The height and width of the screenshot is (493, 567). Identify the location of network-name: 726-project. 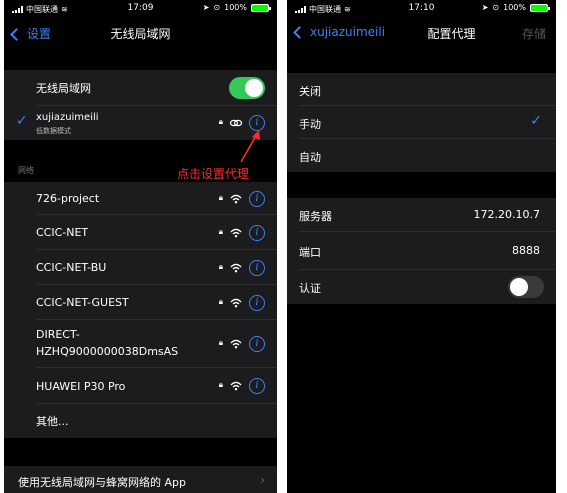
(68, 198).